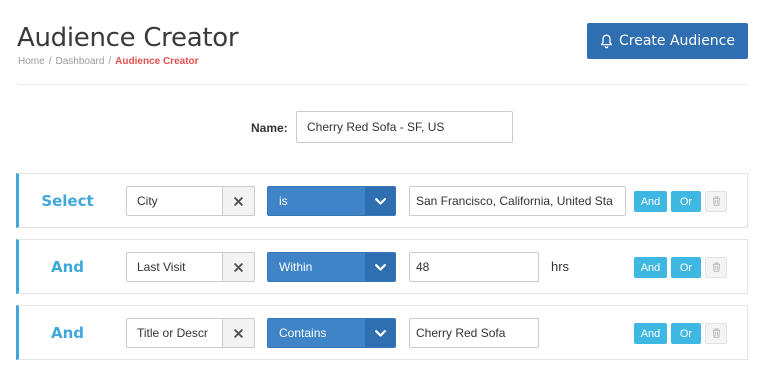  Describe the element at coordinates (331, 201) in the screenshot. I see `operator-select: is` at that location.